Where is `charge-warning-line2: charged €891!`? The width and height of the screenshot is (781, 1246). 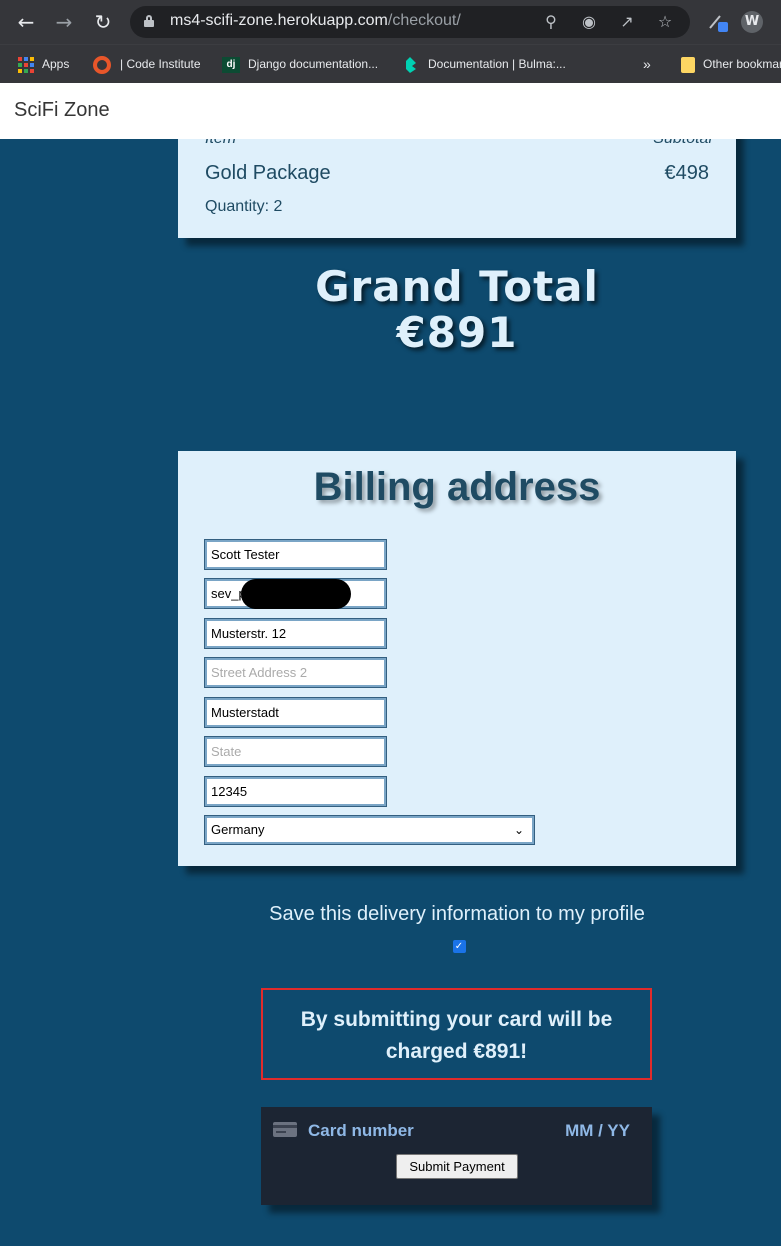 charge-warning-line2: charged €891! is located at coordinates (456, 1051).